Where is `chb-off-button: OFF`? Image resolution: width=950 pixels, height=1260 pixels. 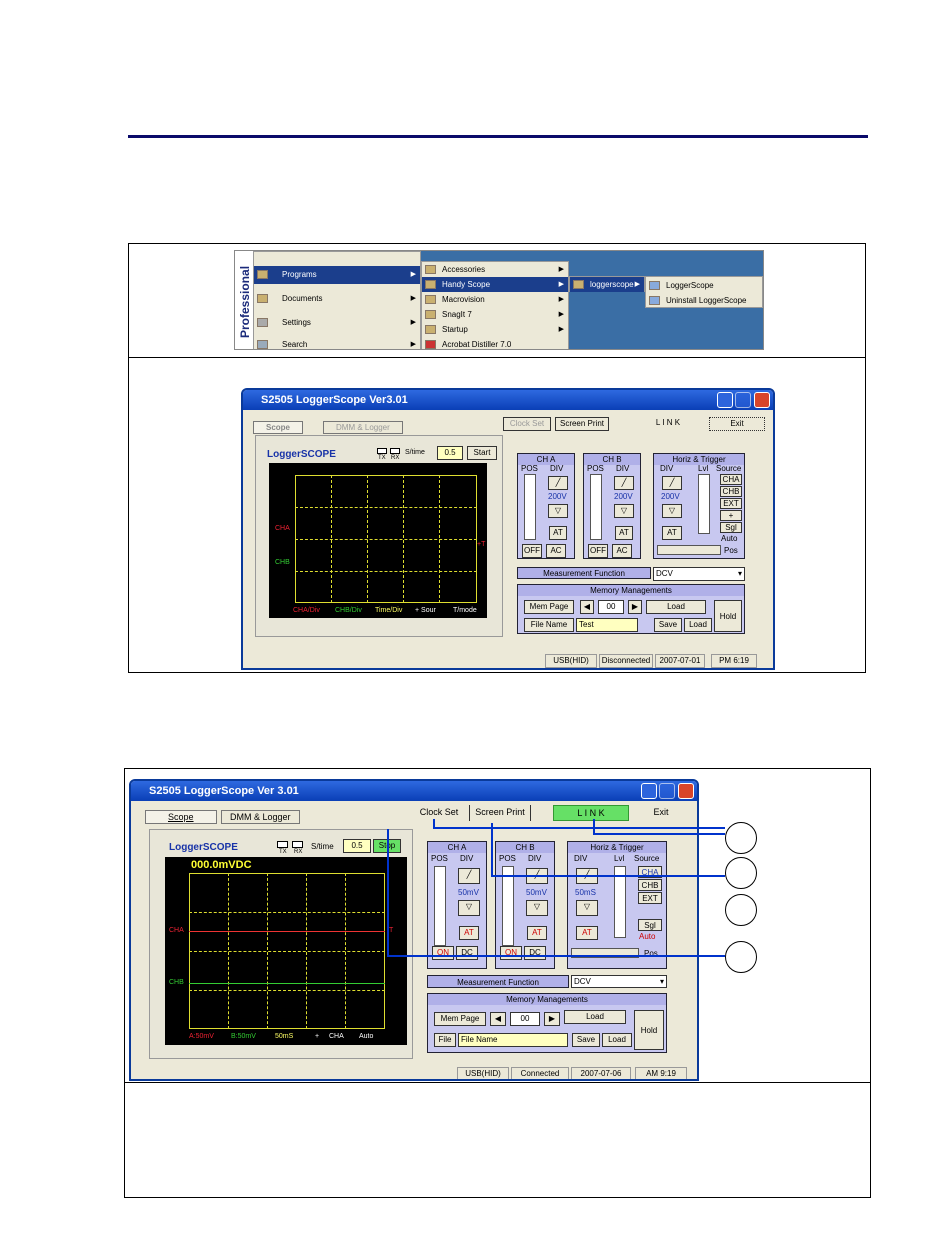 chb-off-button: OFF is located at coordinates (598, 551).